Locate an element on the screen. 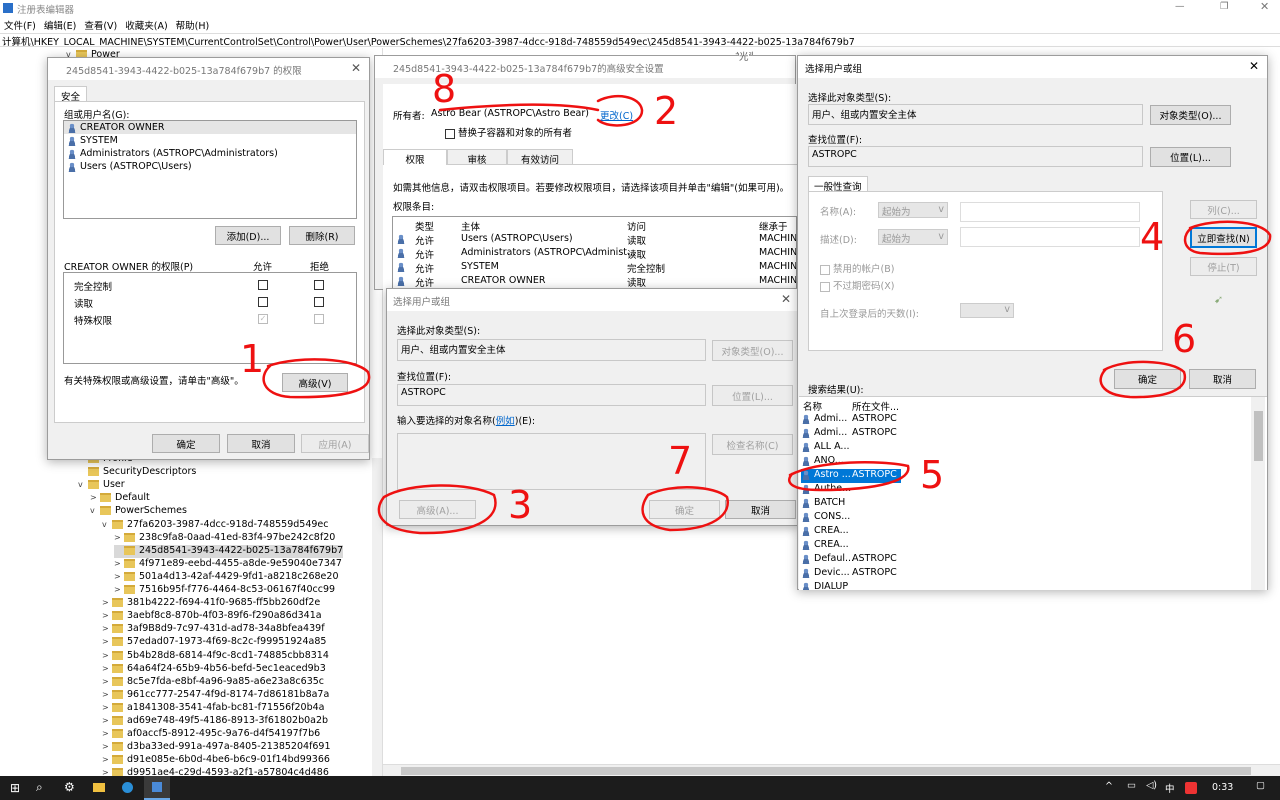 Image resolution: width=1280 pixels, height=800 pixels. tree-node: v 27fa6203-3987-4dcc-918d-748559d549ec is located at coordinates (215, 525).